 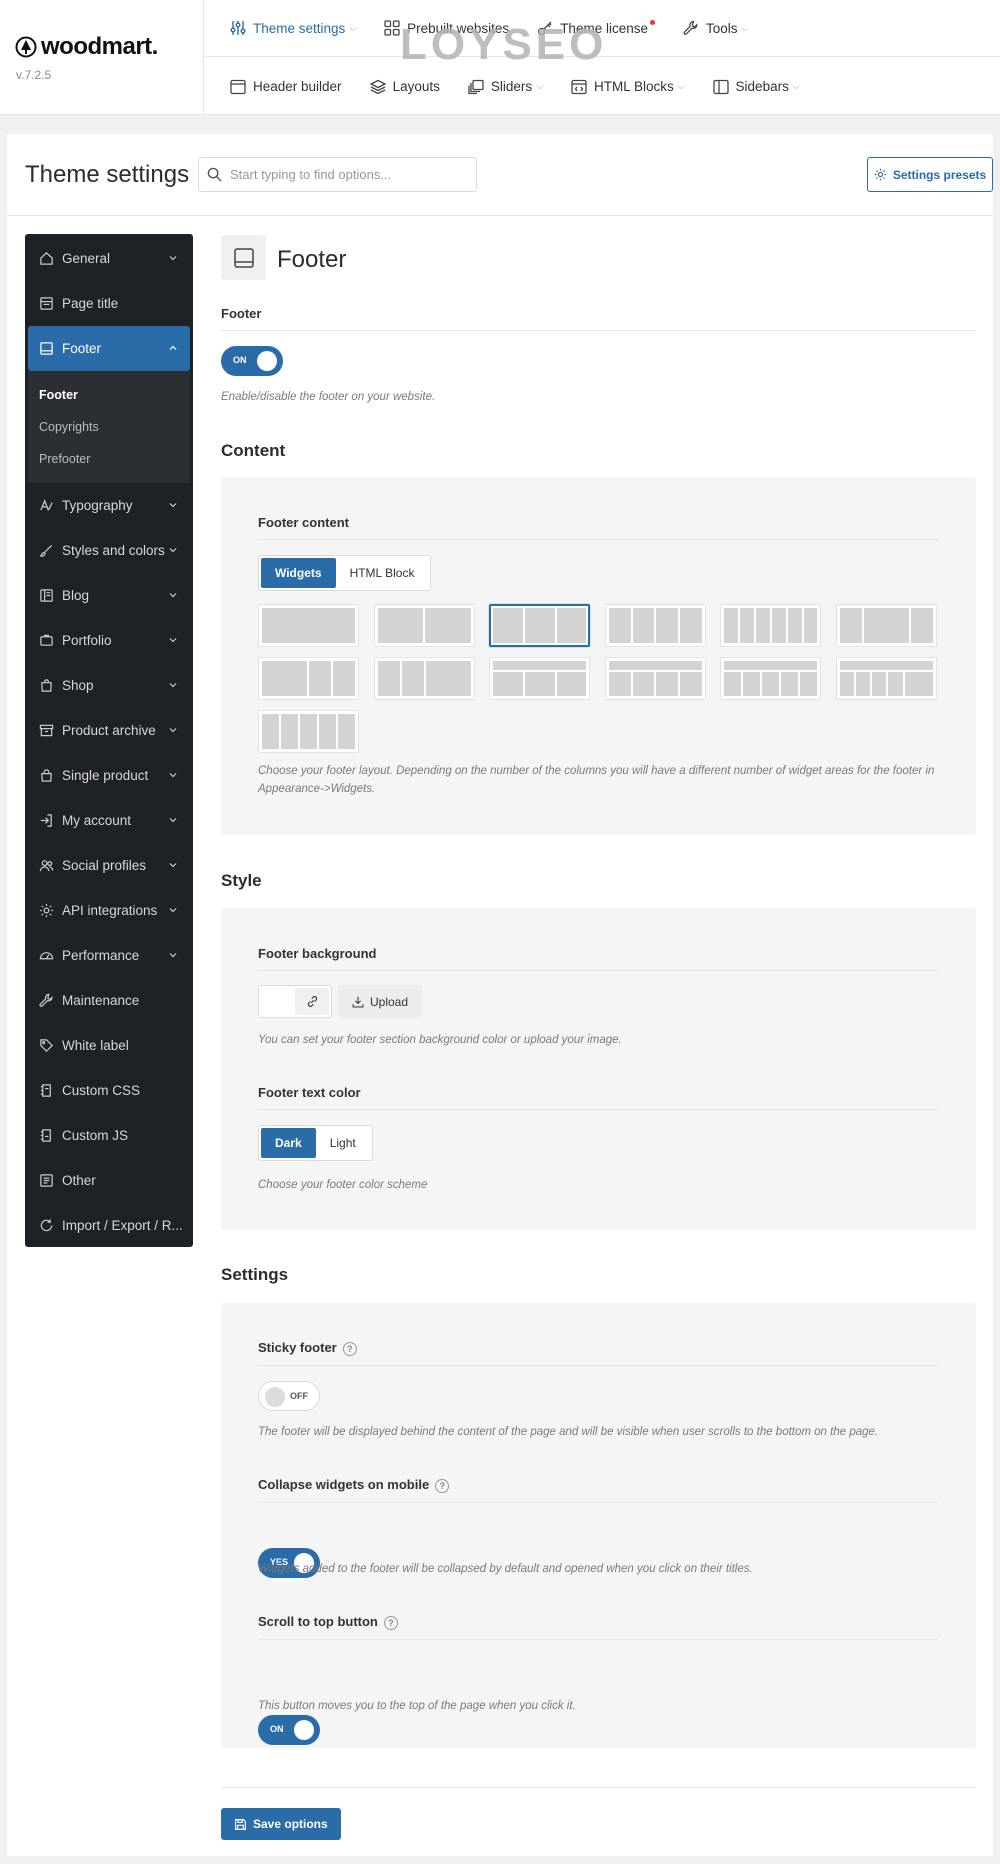 What do you see at coordinates (109, 640) in the screenshot?
I see `sidebar-item-portfolio: Portfolio` at bounding box center [109, 640].